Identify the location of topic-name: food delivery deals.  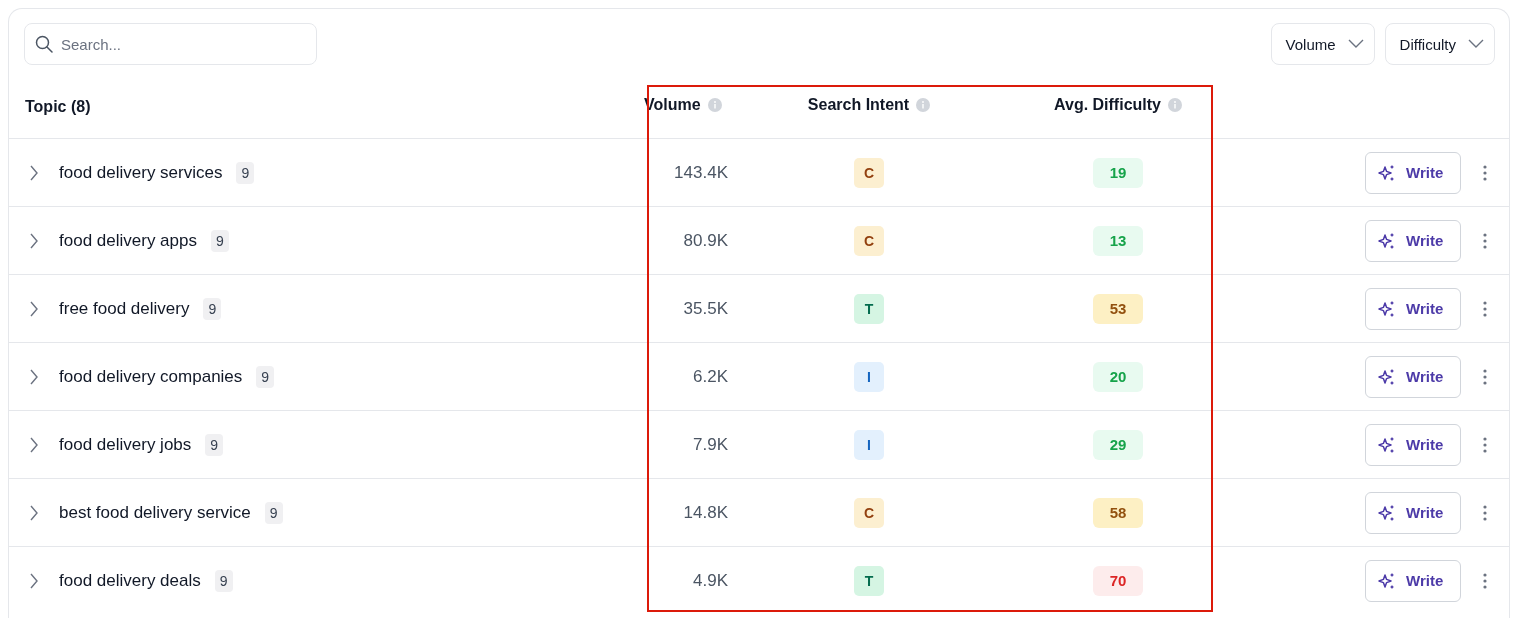
(130, 580).